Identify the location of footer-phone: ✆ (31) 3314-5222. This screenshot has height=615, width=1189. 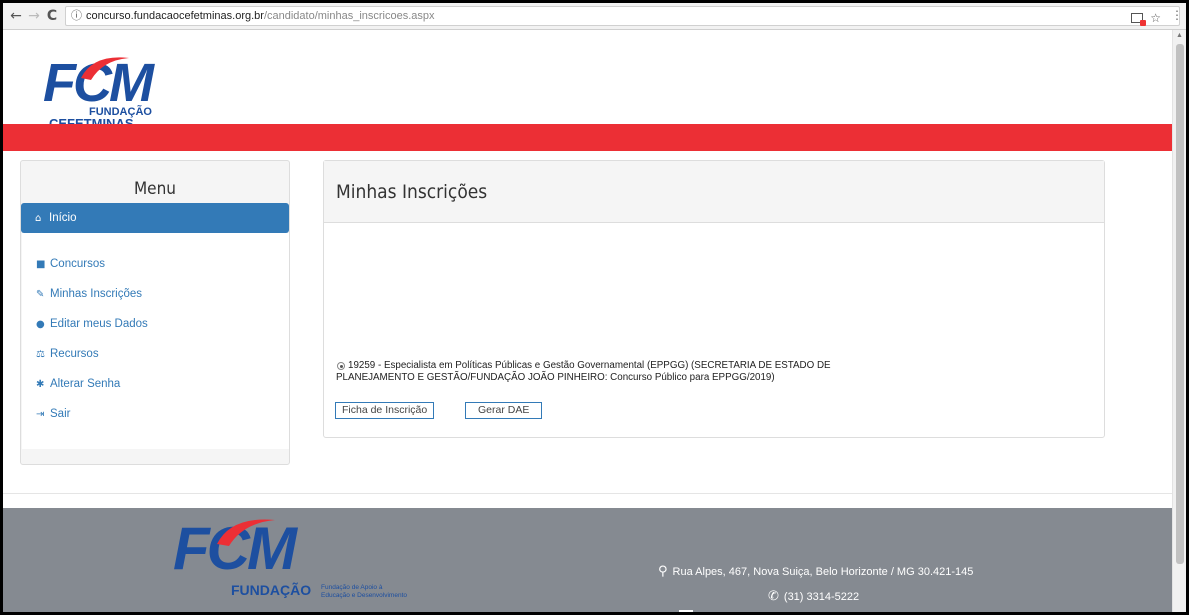
(813, 596).